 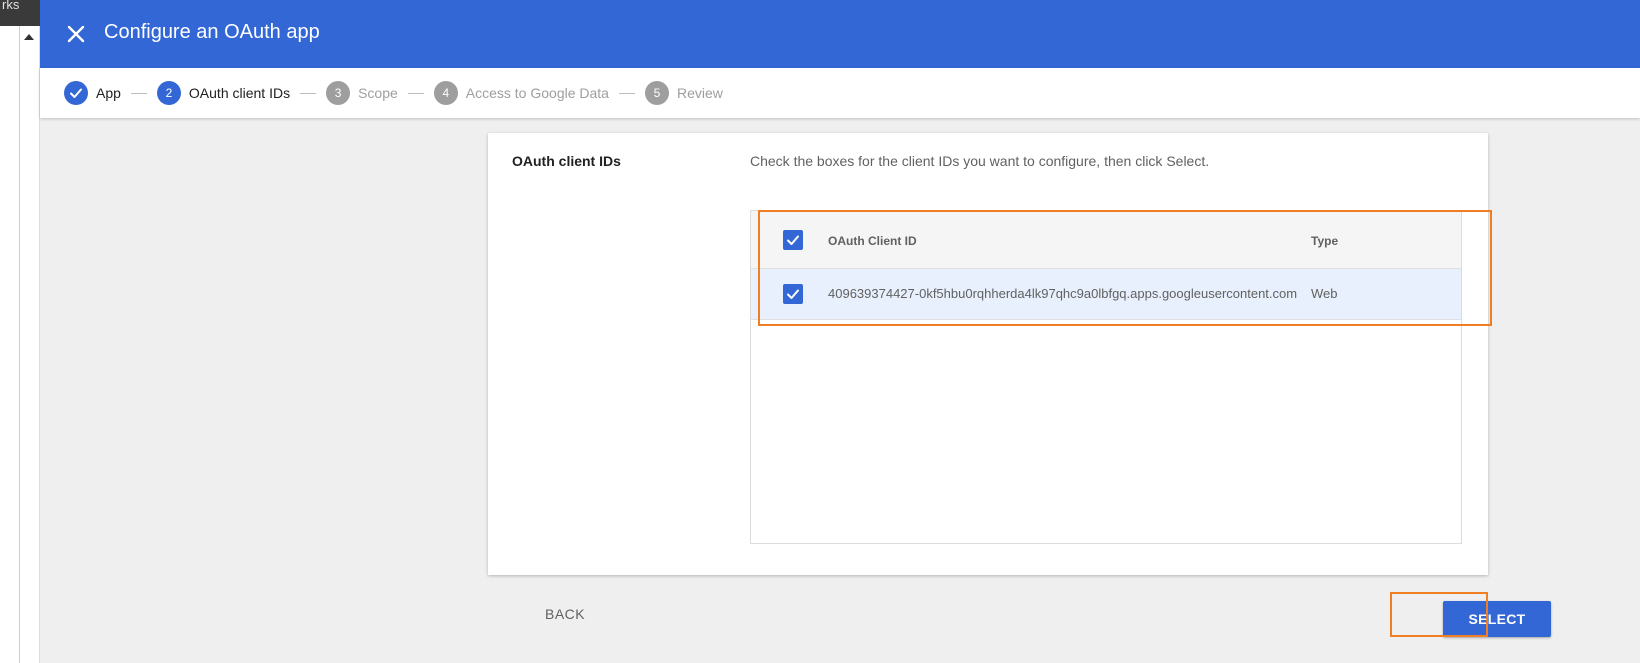 What do you see at coordinates (872, 241) in the screenshot?
I see `column-header-client-id: OAuth Client ID` at bounding box center [872, 241].